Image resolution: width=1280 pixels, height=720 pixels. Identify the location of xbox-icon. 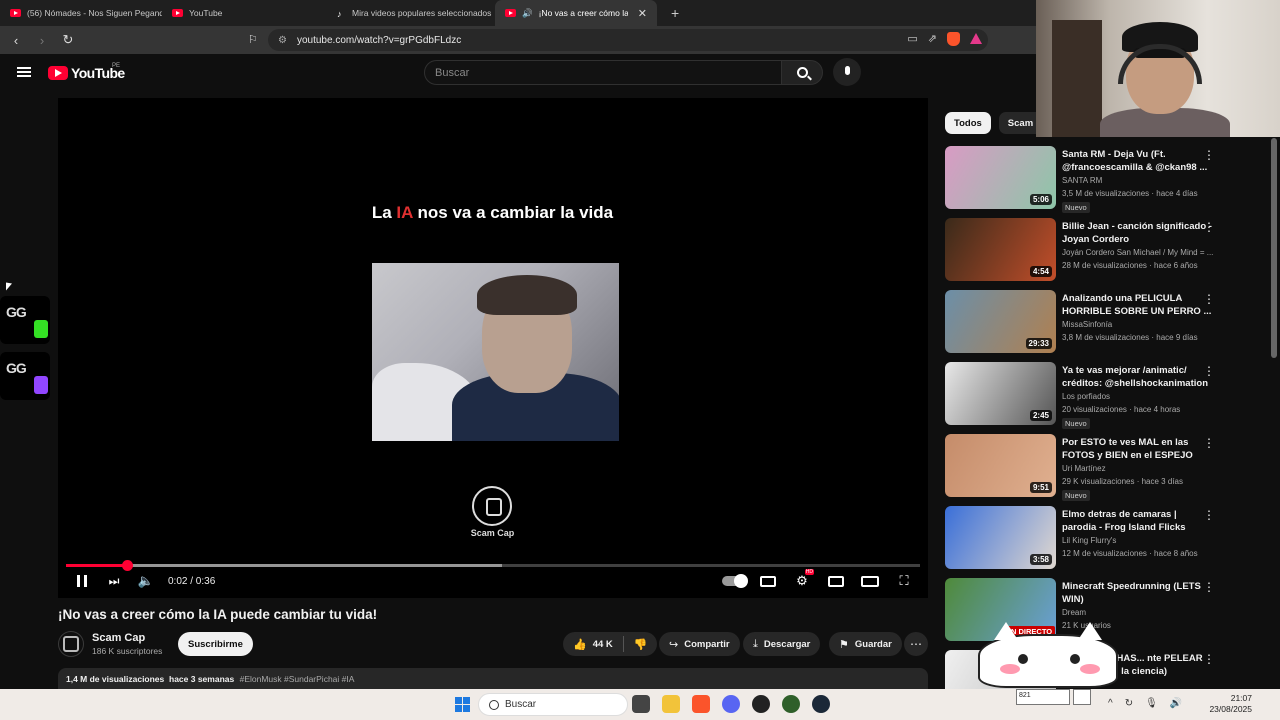
(791, 704).